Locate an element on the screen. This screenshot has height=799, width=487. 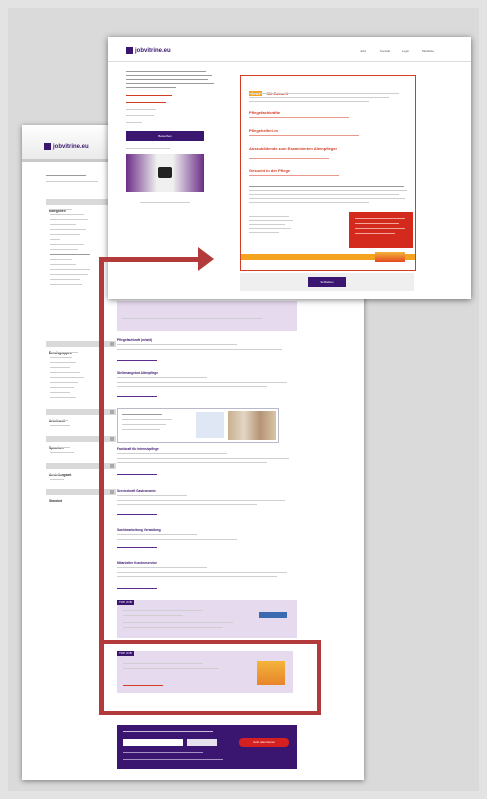
filter-section-header: Anstellungsart is located at coordinates (81, 470).